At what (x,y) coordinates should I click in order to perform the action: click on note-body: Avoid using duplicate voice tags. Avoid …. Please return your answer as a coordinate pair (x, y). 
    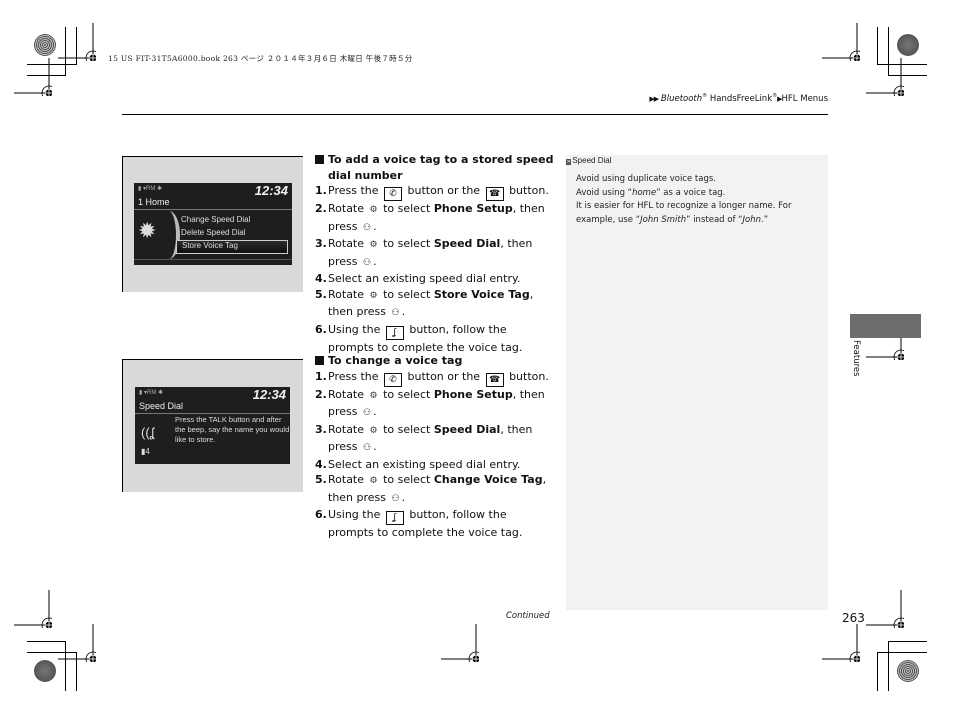
    Looking at the image, I should click on (698, 200).